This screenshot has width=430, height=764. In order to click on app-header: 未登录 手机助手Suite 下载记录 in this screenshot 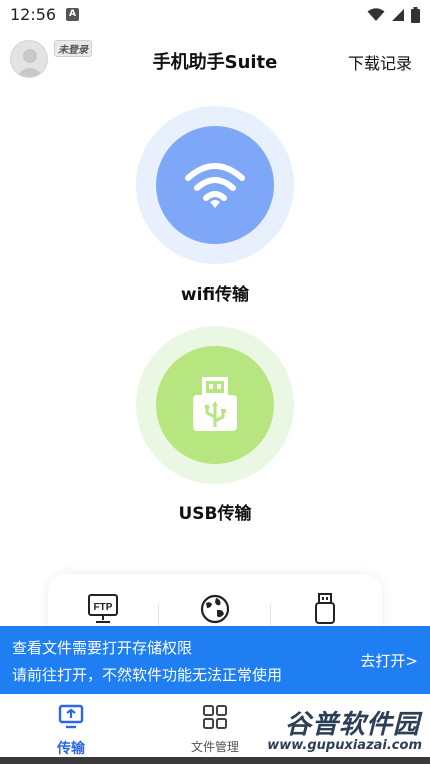, I will do `click(215, 60)`.